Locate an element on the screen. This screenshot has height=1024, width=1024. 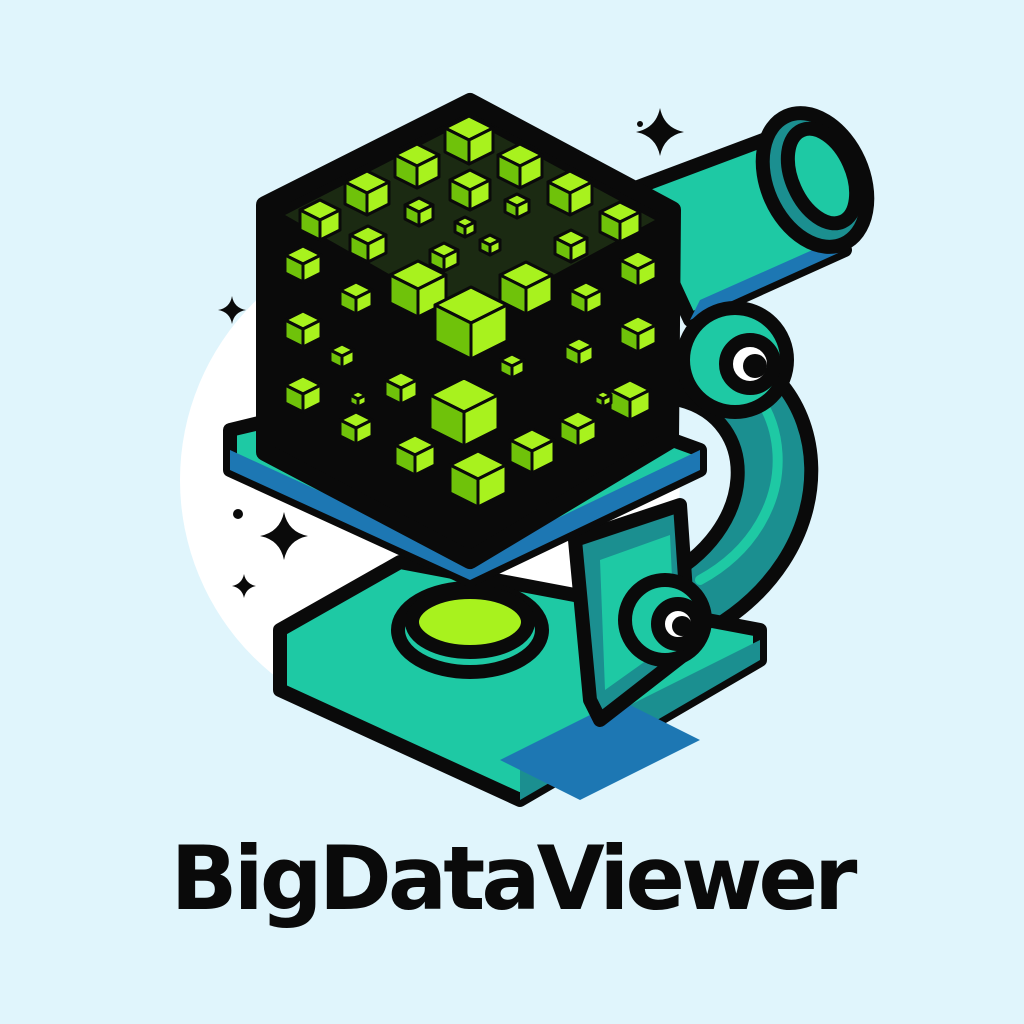
logo-wordmark: BigDataViewer is located at coordinates (514, 878).